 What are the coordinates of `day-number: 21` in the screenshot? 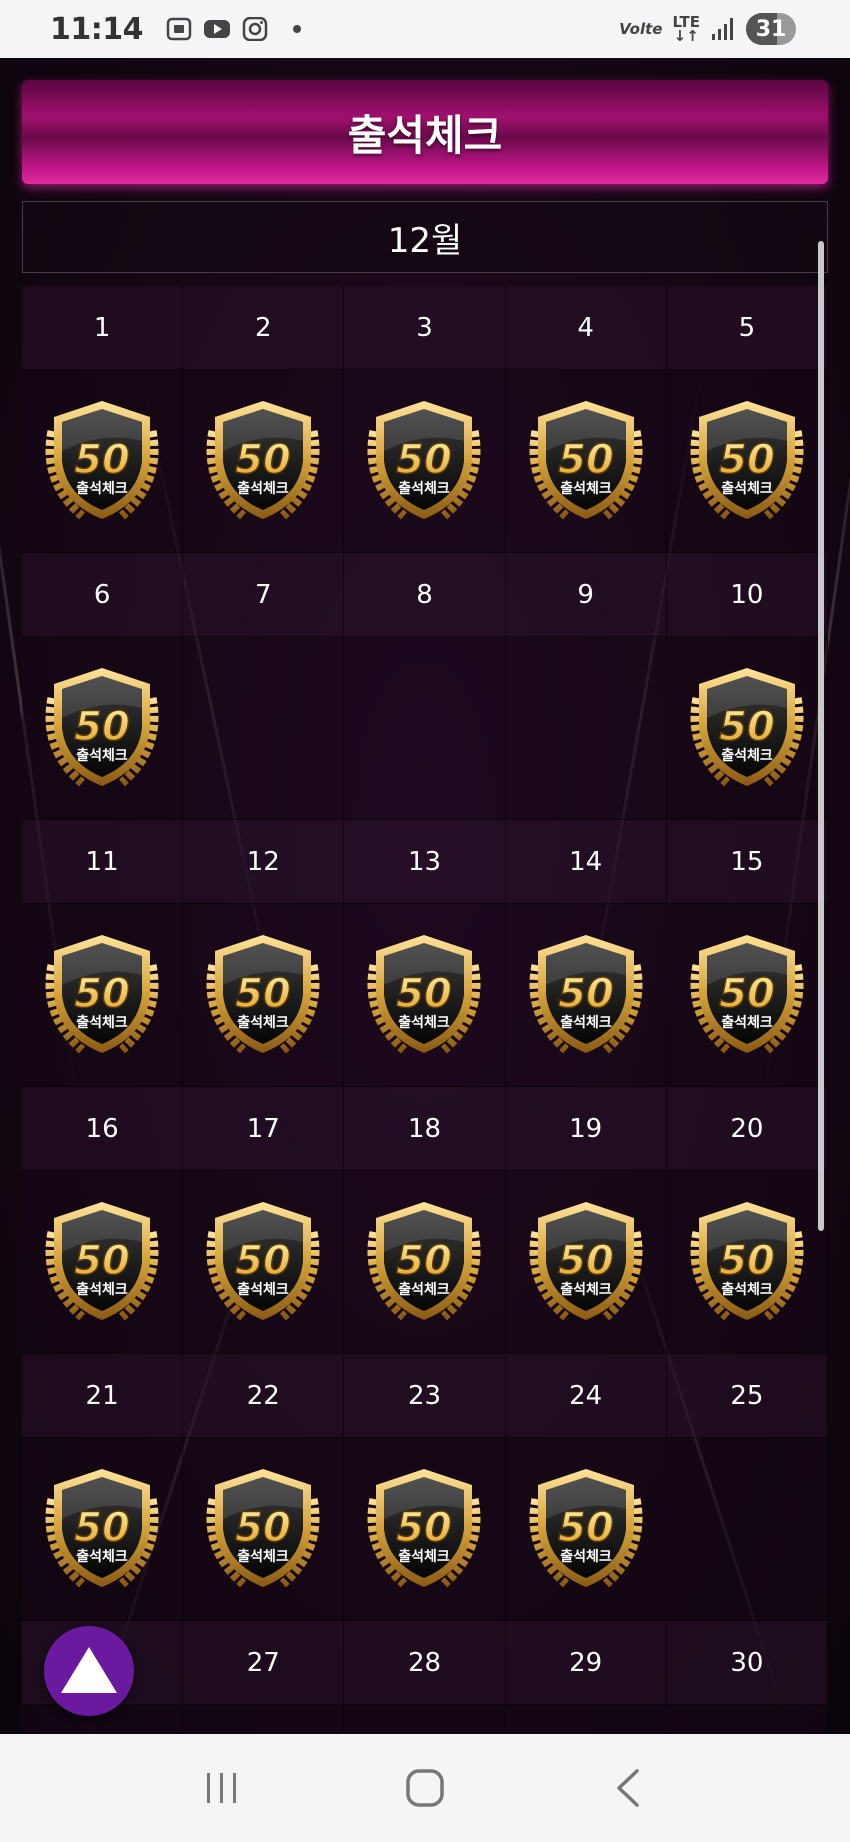 It's located at (102, 1395).